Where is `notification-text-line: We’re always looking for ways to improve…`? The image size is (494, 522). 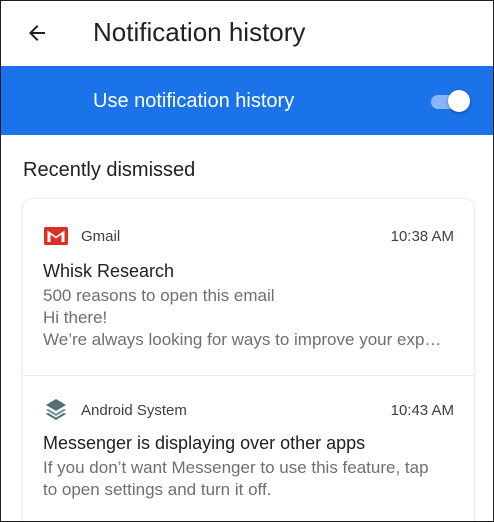 notification-text-line: We’re always looking for ways to improve… is located at coordinates (242, 339).